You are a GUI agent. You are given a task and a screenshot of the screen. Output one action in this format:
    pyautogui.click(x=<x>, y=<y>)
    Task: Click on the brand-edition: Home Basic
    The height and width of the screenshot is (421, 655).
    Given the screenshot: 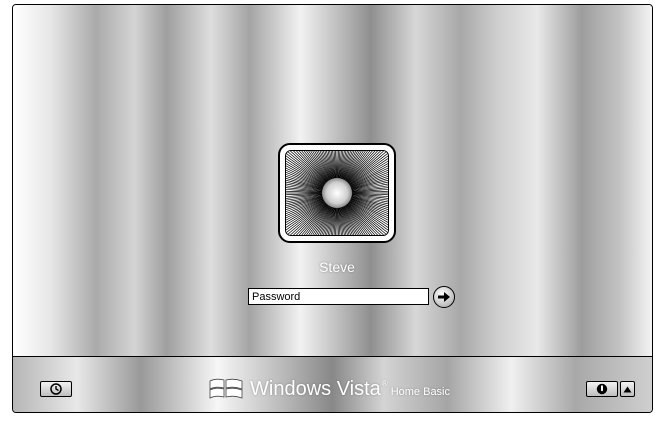 What is the action you would take?
    pyautogui.click(x=420, y=392)
    